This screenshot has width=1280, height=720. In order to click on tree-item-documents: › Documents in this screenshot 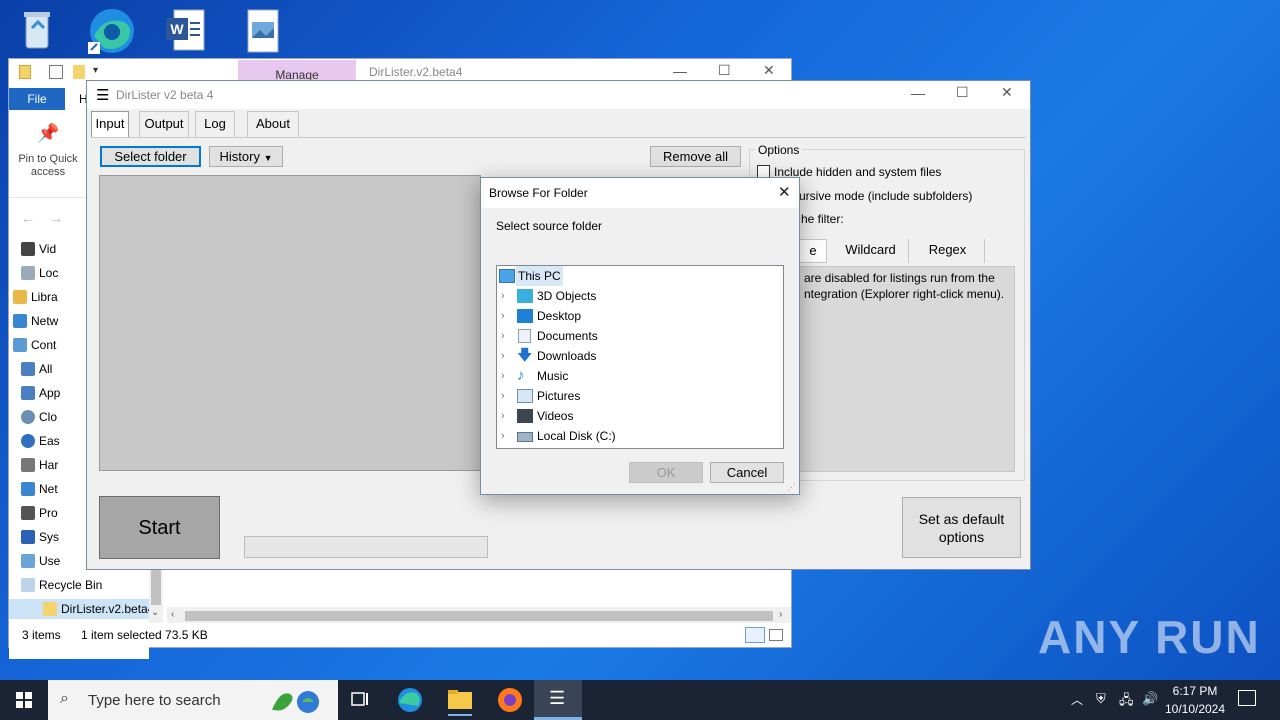, I will do `click(640, 336)`.